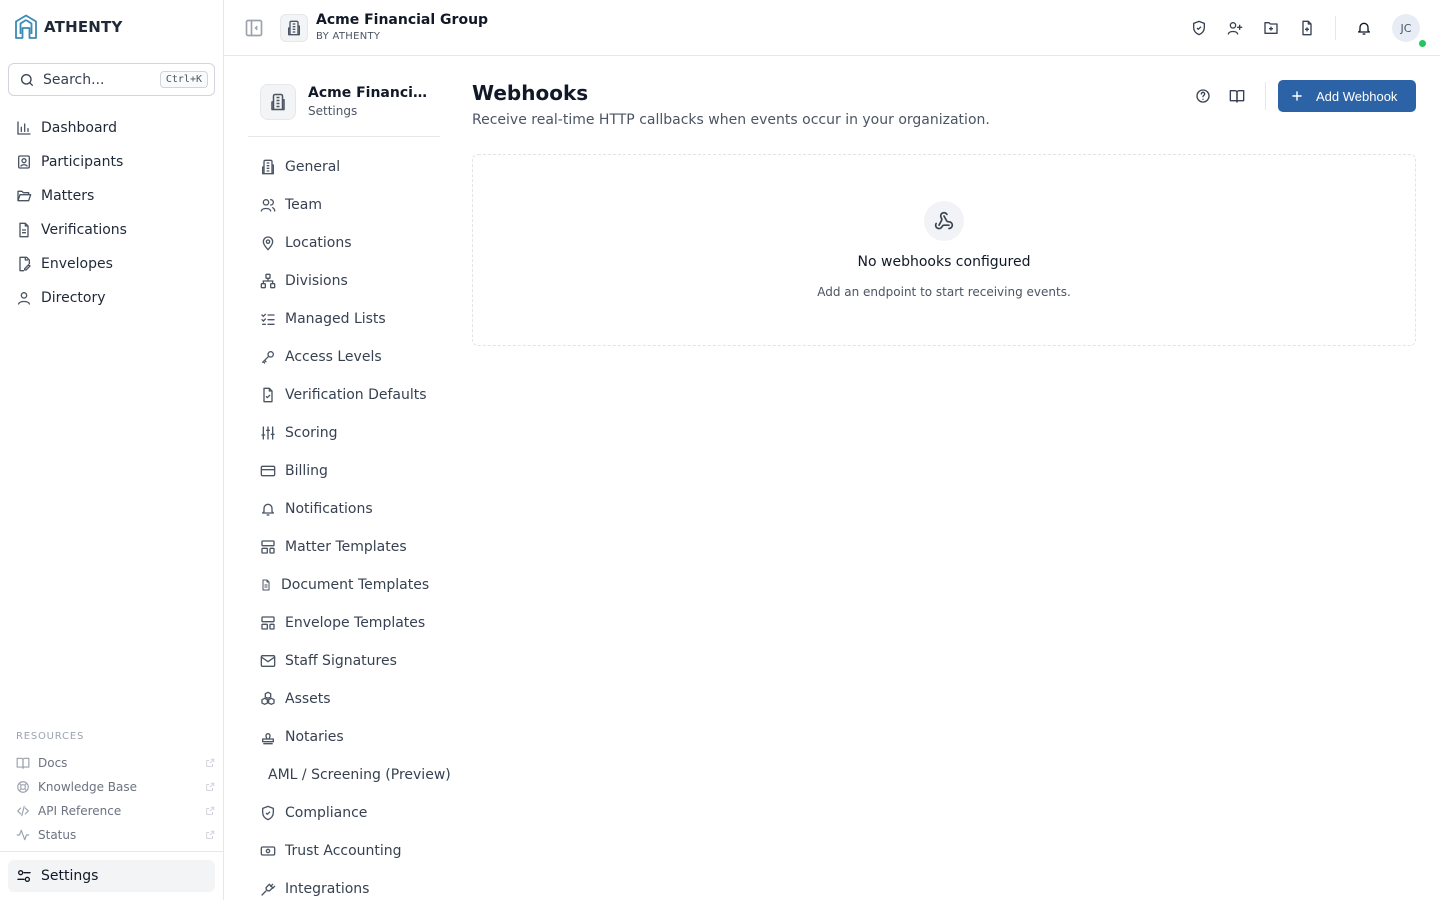 The height and width of the screenshot is (900, 1440). I want to click on list-checks-icon, so click(268, 319).